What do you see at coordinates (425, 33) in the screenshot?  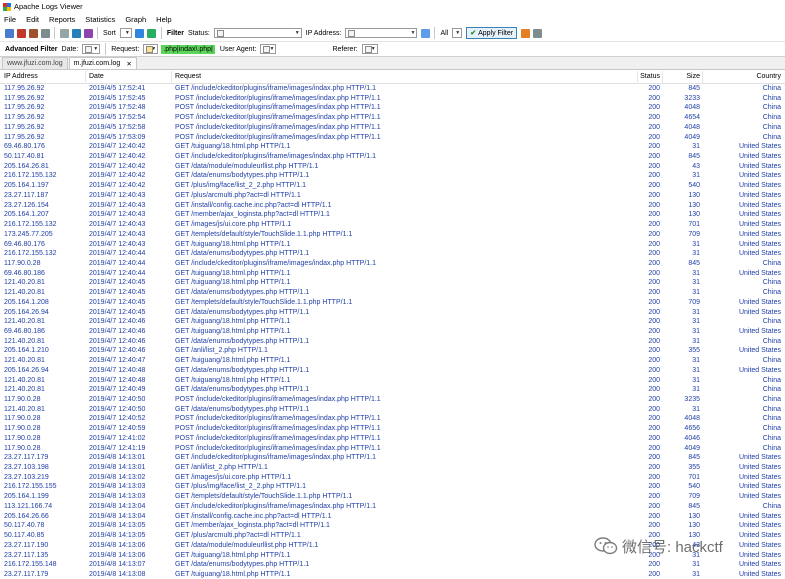 I see `ip-list-icon` at bounding box center [425, 33].